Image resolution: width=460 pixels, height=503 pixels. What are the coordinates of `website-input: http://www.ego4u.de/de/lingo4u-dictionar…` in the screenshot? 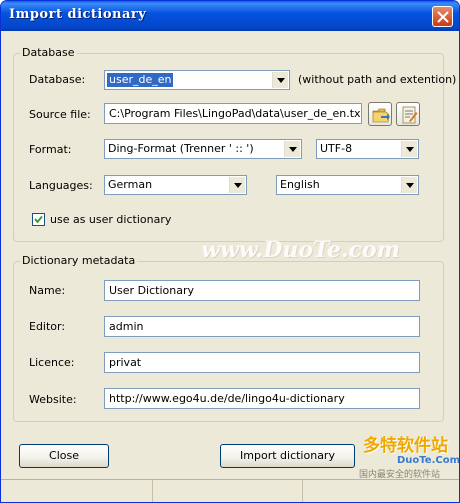 It's located at (262, 398).